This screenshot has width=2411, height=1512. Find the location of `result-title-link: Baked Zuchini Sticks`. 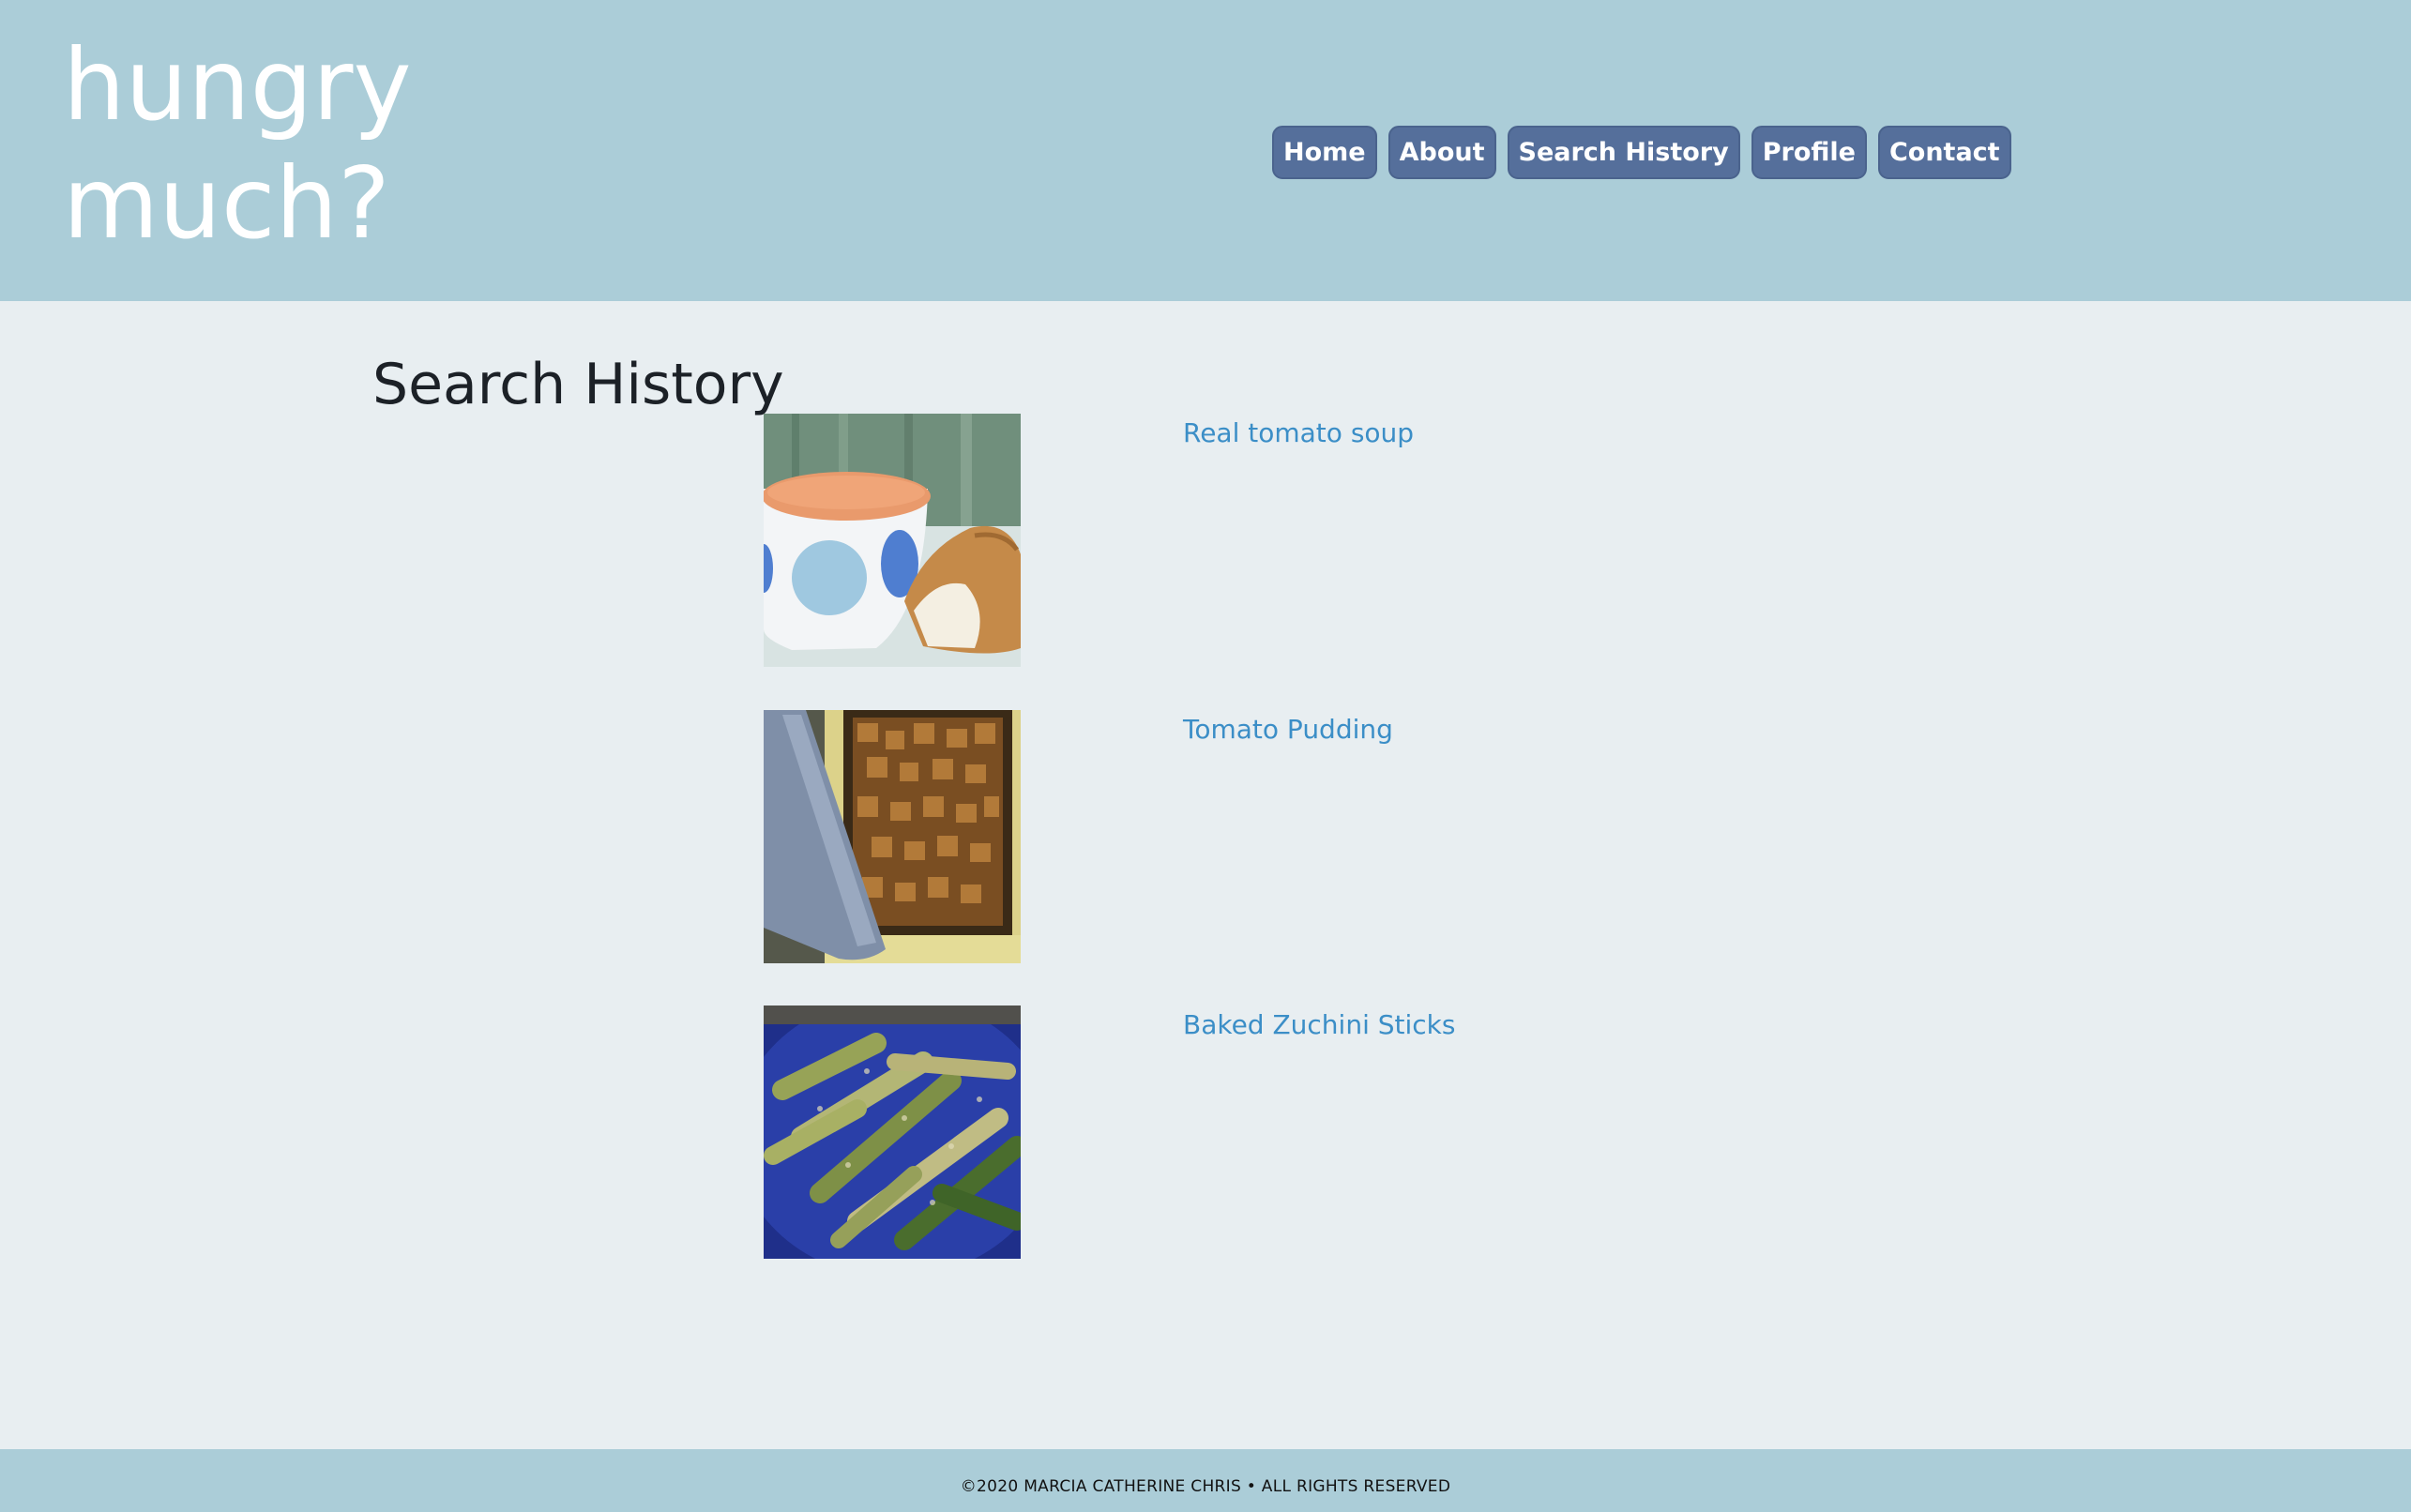

result-title-link: Baked Zuchini Sticks is located at coordinates (1320, 1024).